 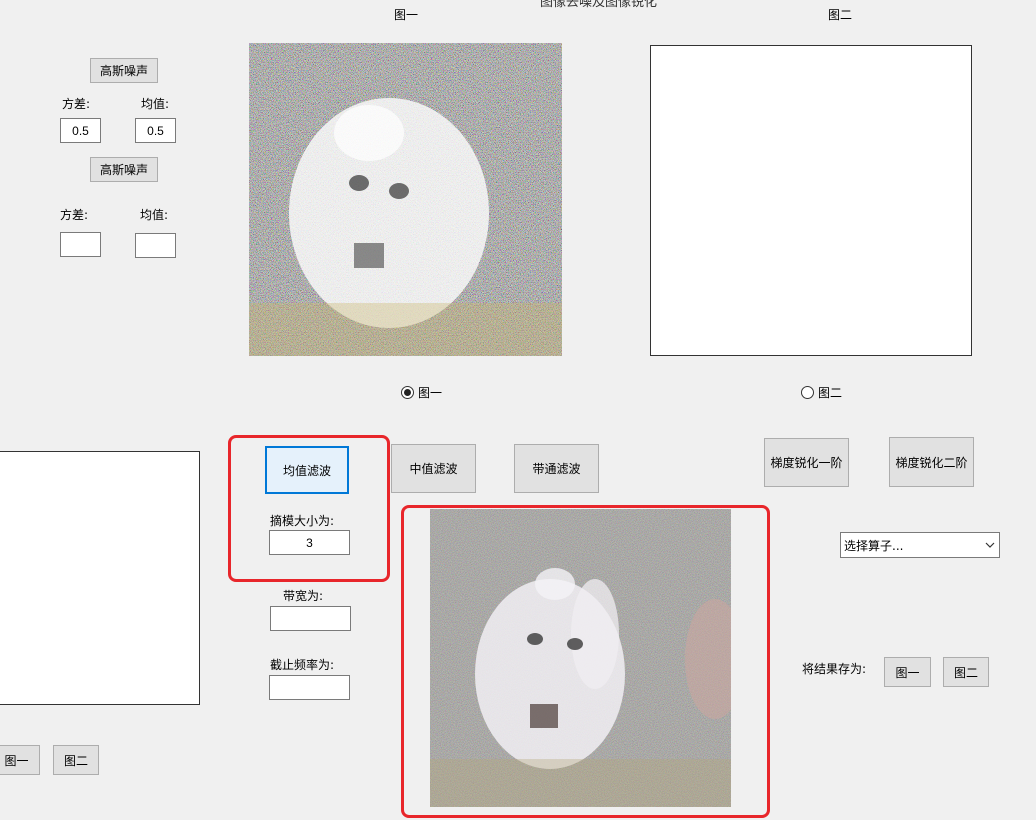 I want to click on radio-image1: 图一, so click(x=421, y=392).